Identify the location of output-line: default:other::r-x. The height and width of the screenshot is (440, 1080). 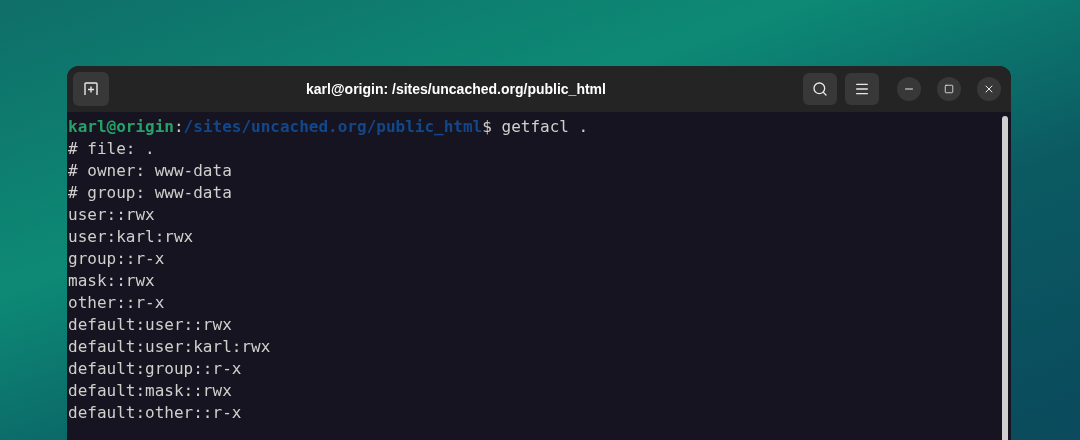
(155, 413).